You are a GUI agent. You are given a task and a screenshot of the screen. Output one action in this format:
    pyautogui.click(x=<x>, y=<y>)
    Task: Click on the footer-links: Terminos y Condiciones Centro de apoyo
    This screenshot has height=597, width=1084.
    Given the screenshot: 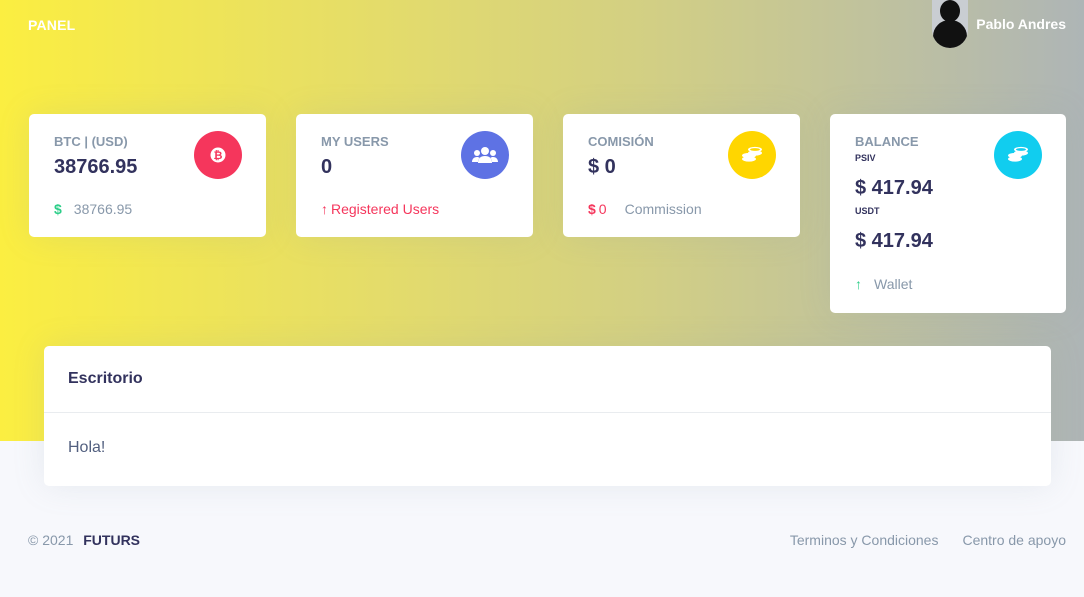 What is the action you would take?
    pyautogui.click(x=928, y=540)
    